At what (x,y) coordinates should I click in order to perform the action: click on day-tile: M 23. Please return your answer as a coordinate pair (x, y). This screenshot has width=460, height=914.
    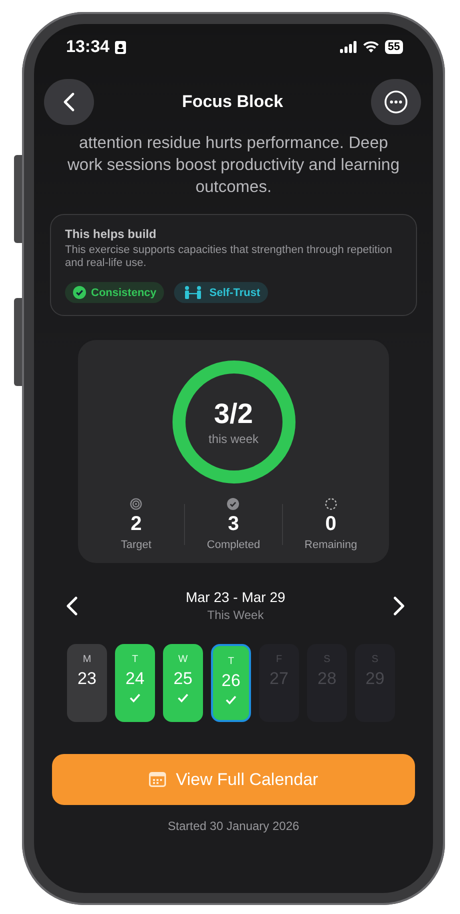
    Looking at the image, I should click on (87, 683).